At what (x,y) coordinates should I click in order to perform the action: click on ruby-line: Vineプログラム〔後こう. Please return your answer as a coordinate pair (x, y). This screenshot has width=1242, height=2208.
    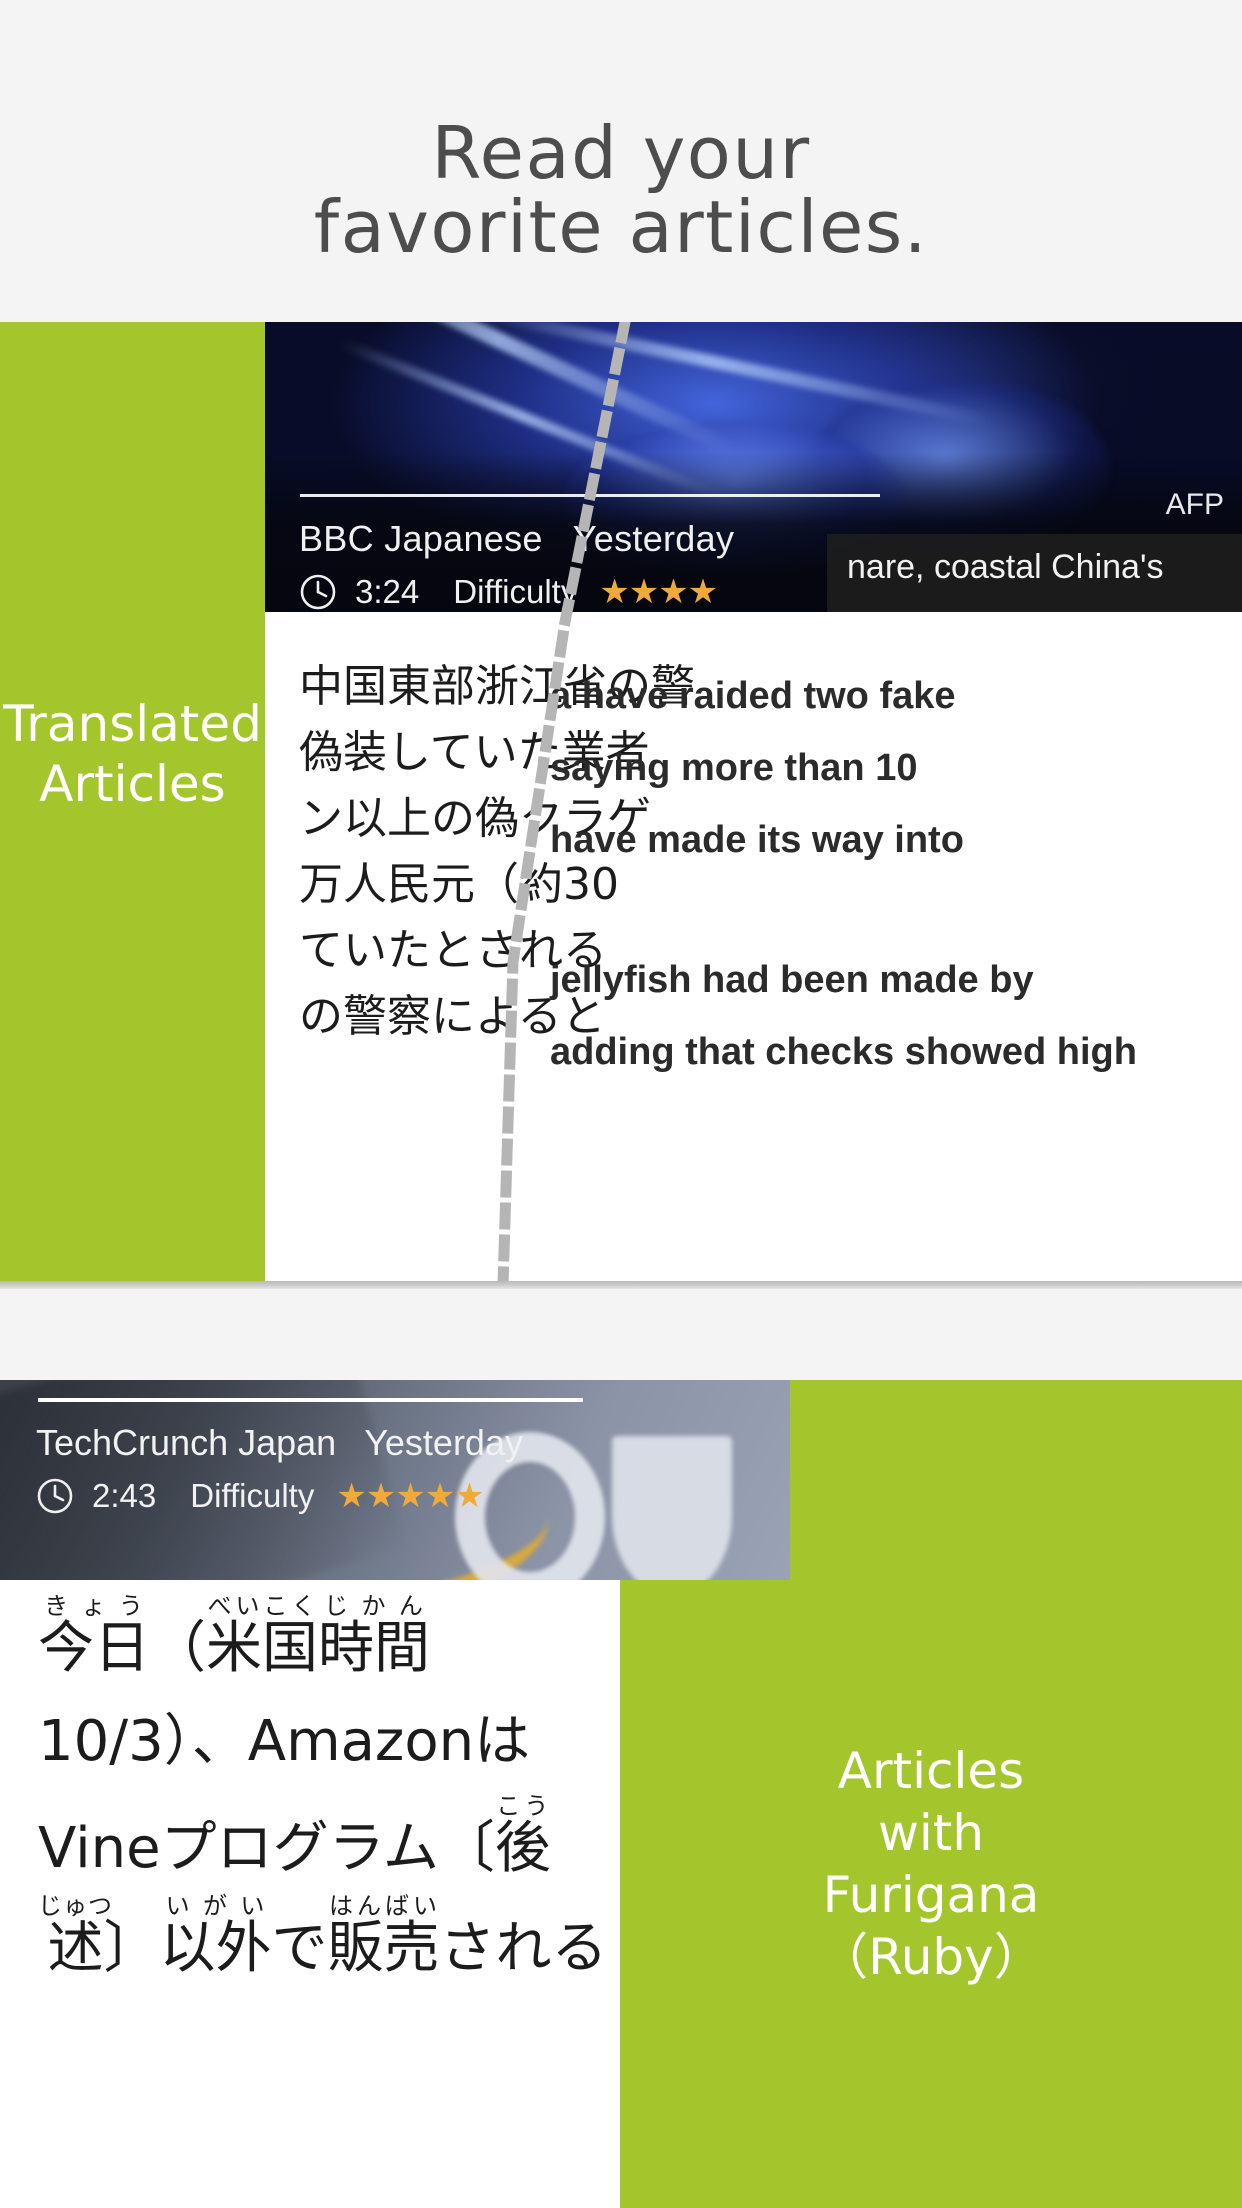
    Looking at the image, I should click on (328, 1842).